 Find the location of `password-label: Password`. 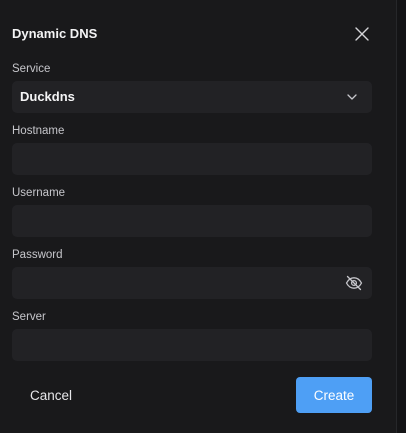

password-label: Password is located at coordinates (37, 255).